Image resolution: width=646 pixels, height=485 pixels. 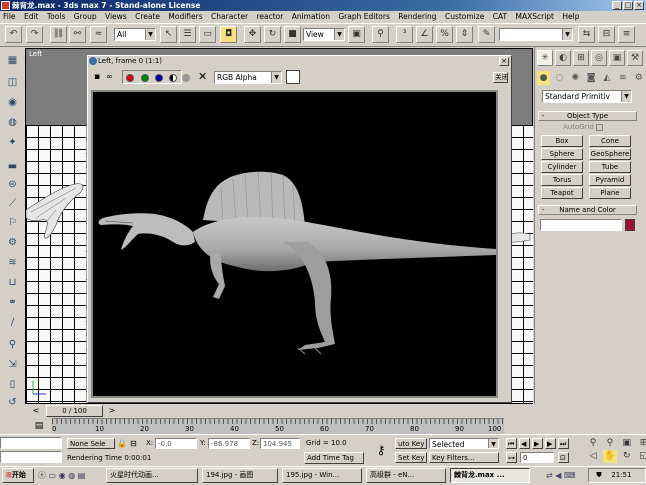 I want to click on reactor-spring-icon: ✦, so click(x=12, y=142).